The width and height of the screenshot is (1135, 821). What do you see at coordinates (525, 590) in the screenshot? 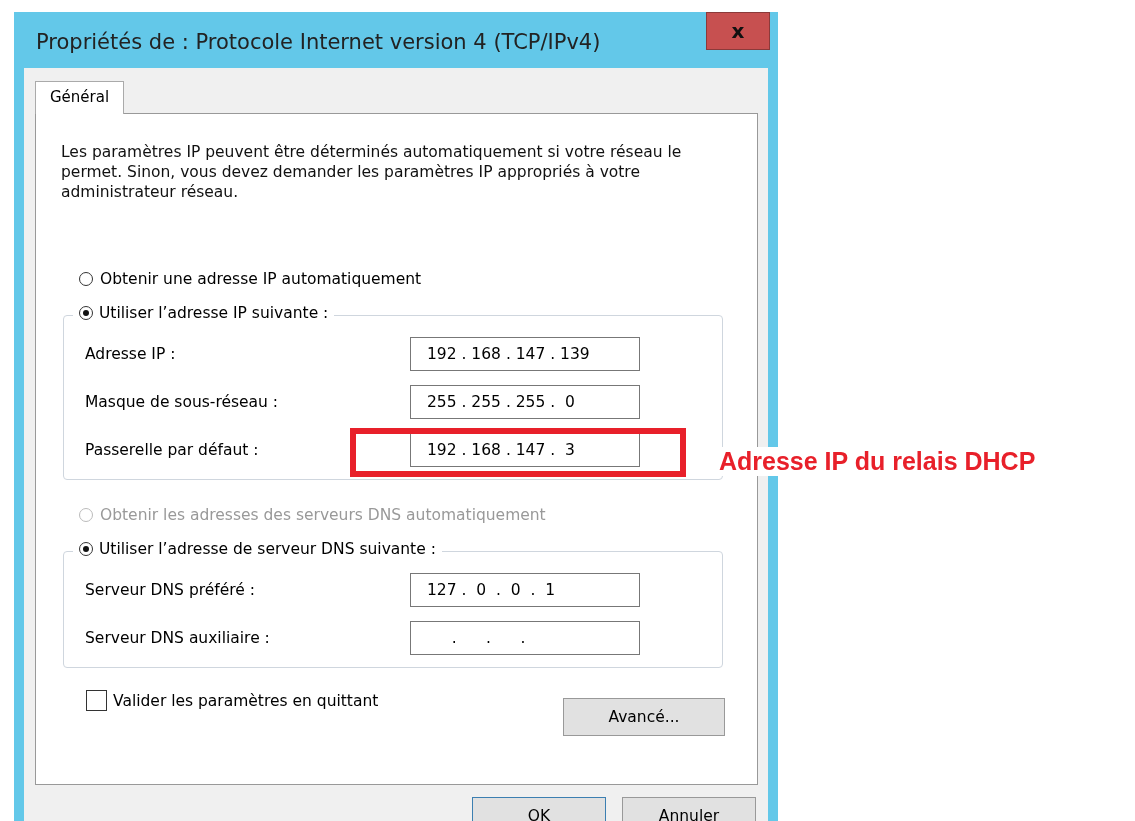
I see `ip-address-field: 127 . 0 . 0 . 1` at bounding box center [525, 590].